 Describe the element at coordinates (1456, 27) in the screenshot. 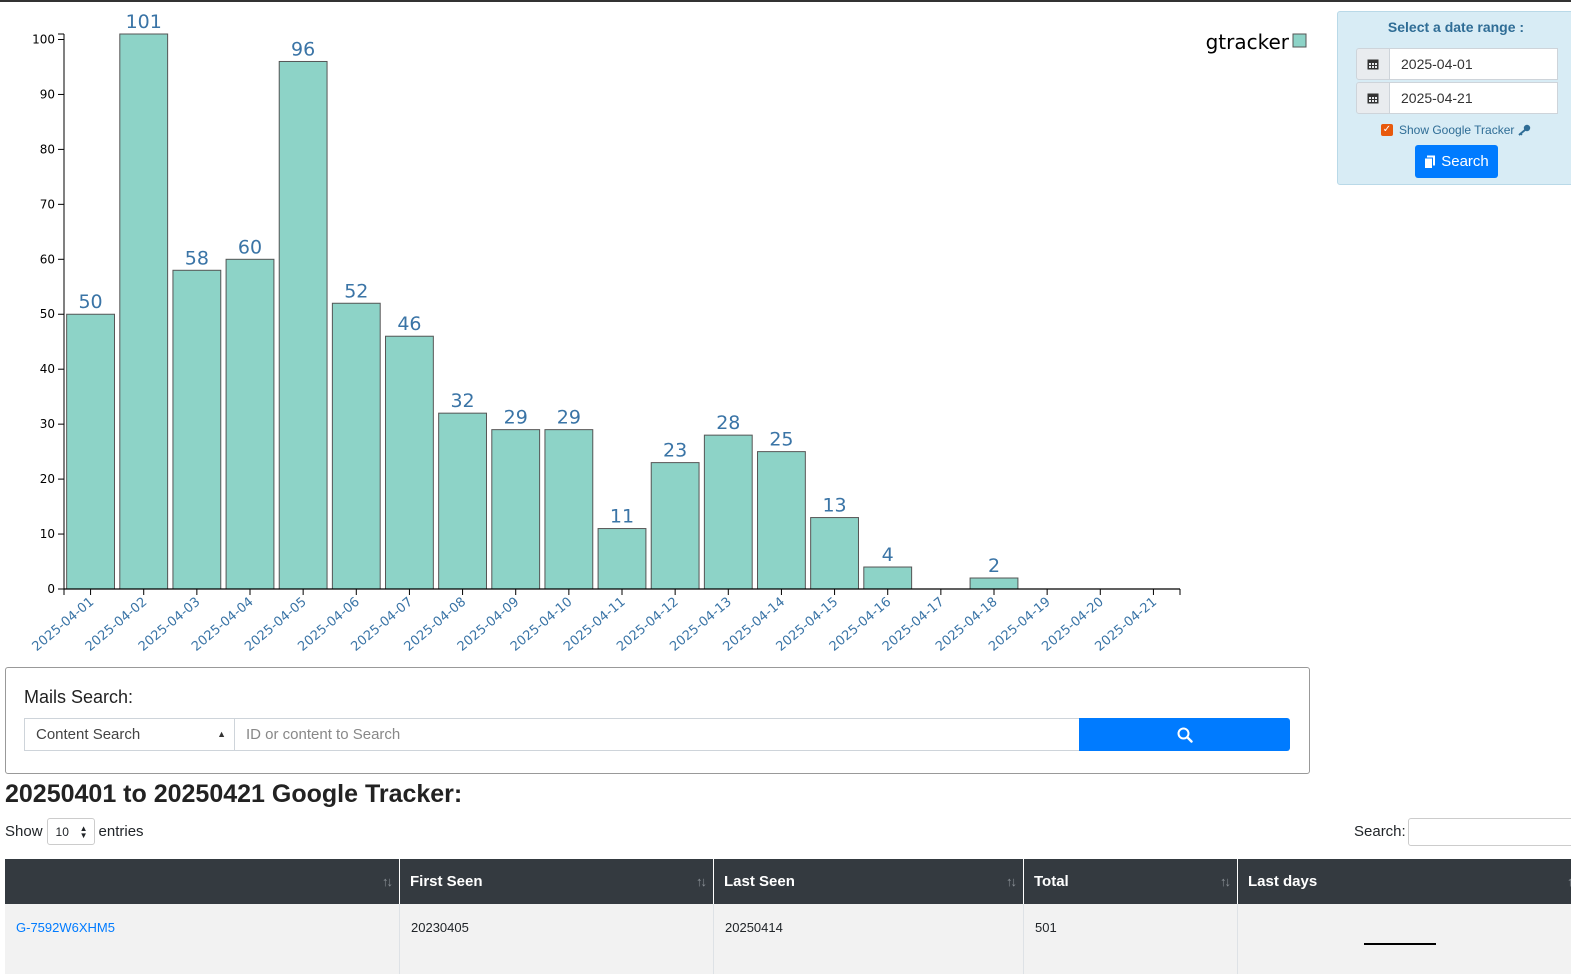

I see `date-range-title: Select a date range :` at that location.